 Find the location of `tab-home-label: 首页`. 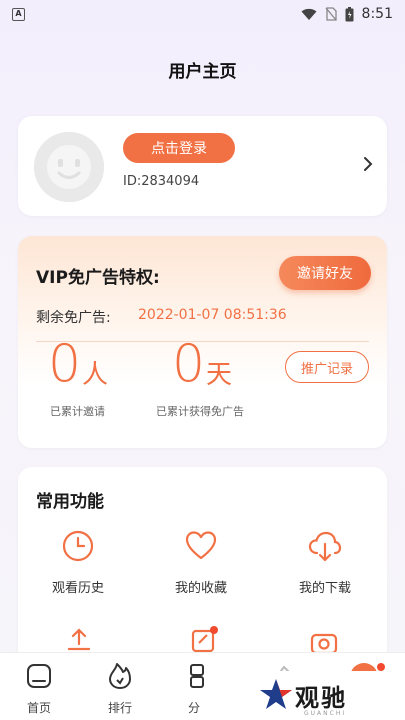

tab-home-label: 首页 is located at coordinates (38, 708).